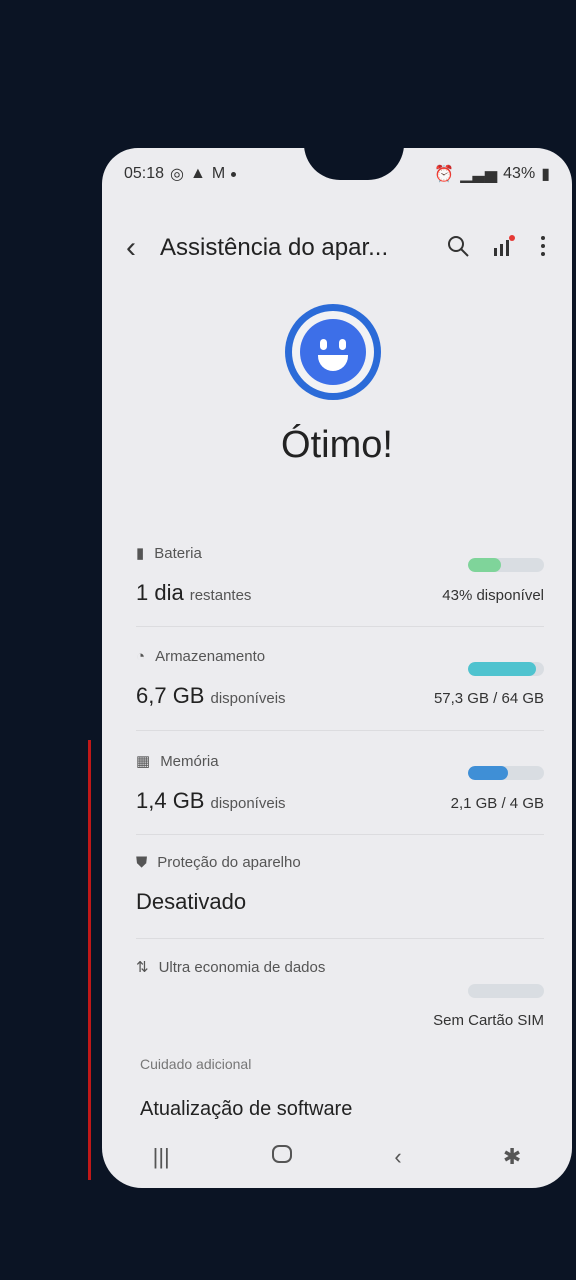  Describe the element at coordinates (340, 575) in the screenshot. I see `battery-section: ▮ Bateria 1 dia restantes 43% disponível` at that location.